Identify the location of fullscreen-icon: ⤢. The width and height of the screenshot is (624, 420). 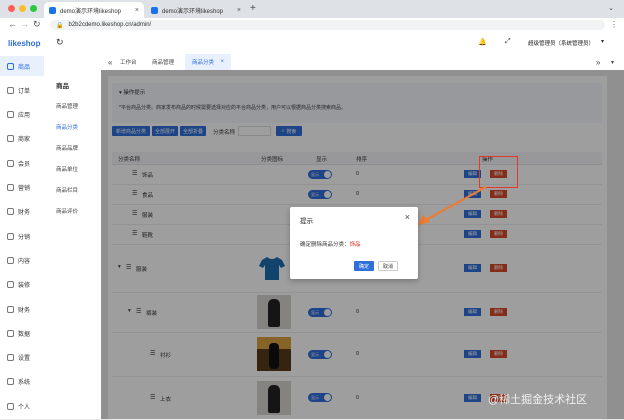
(508, 42).